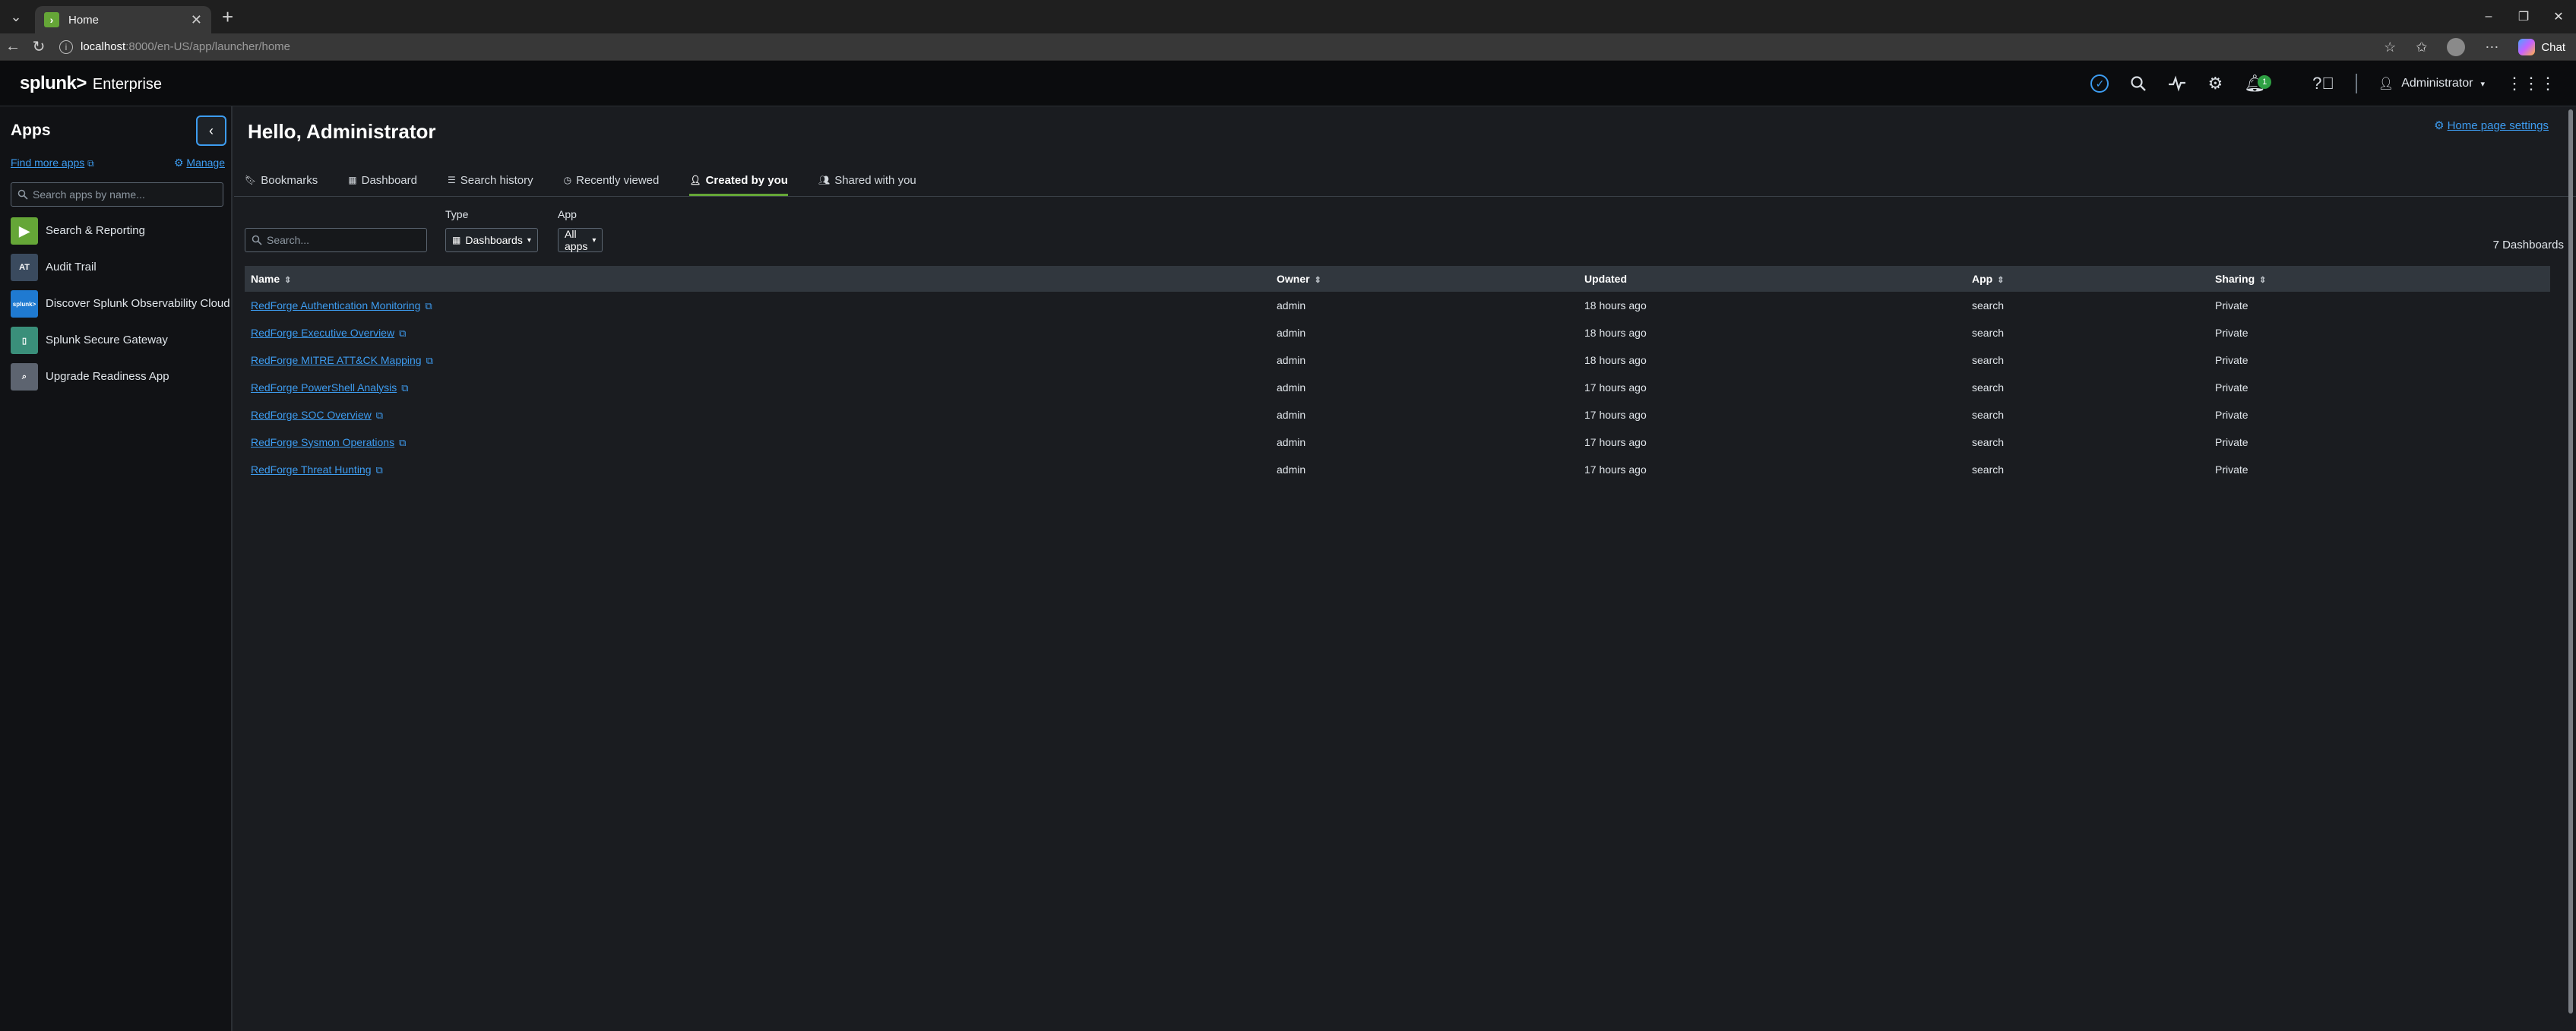  What do you see at coordinates (2099, 83) in the screenshot?
I see `health-status-icon: ✓` at bounding box center [2099, 83].